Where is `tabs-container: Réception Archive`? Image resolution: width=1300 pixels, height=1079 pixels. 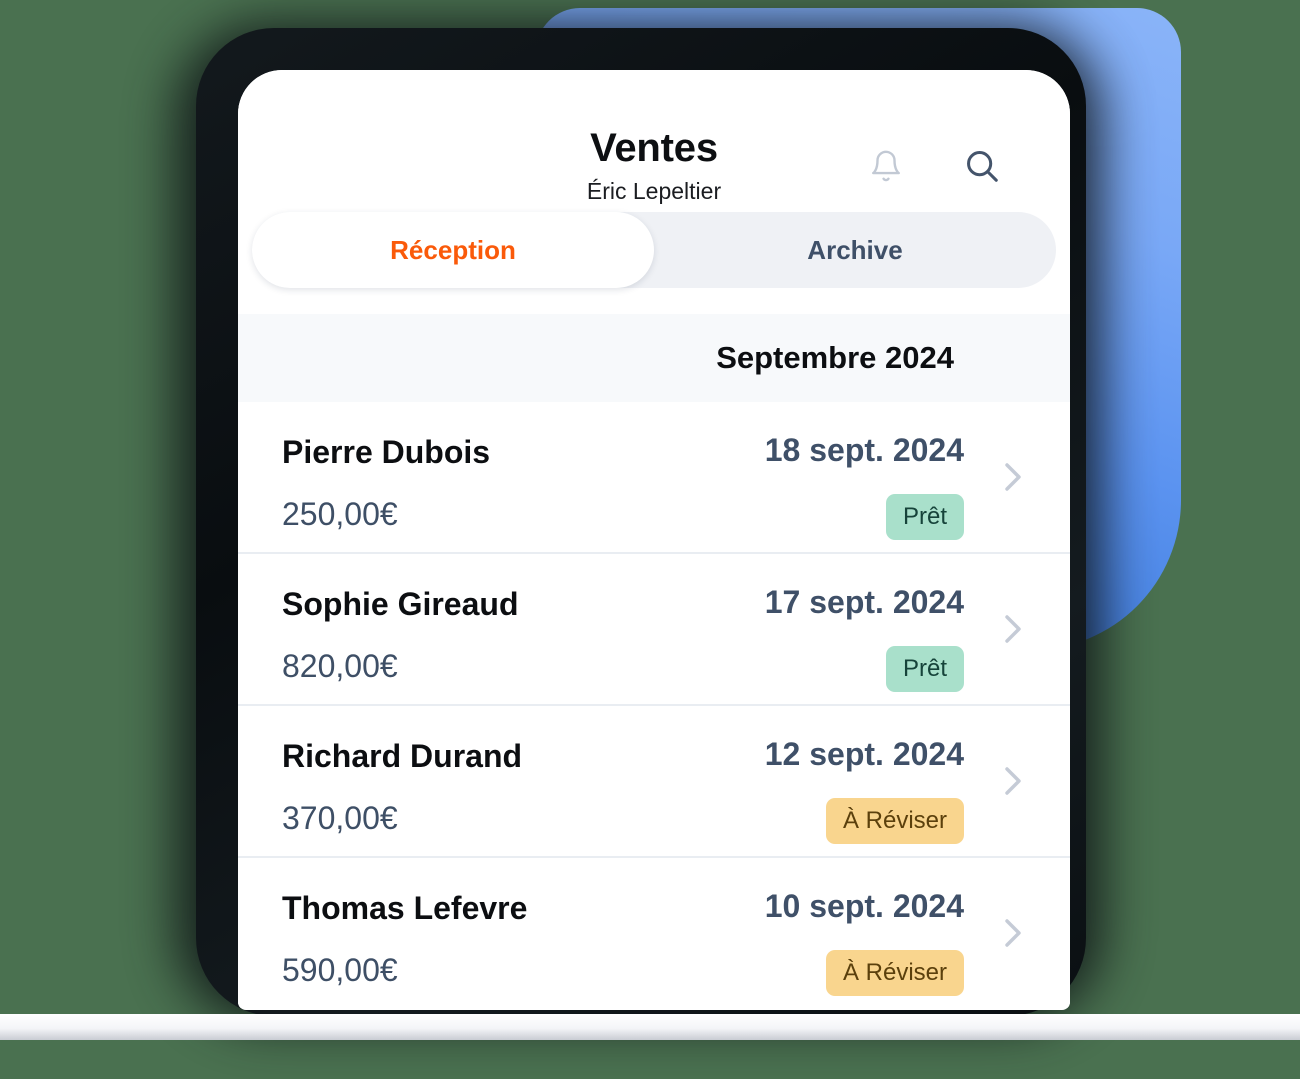
tabs-container: Réception Archive is located at coordinates (654, 250).